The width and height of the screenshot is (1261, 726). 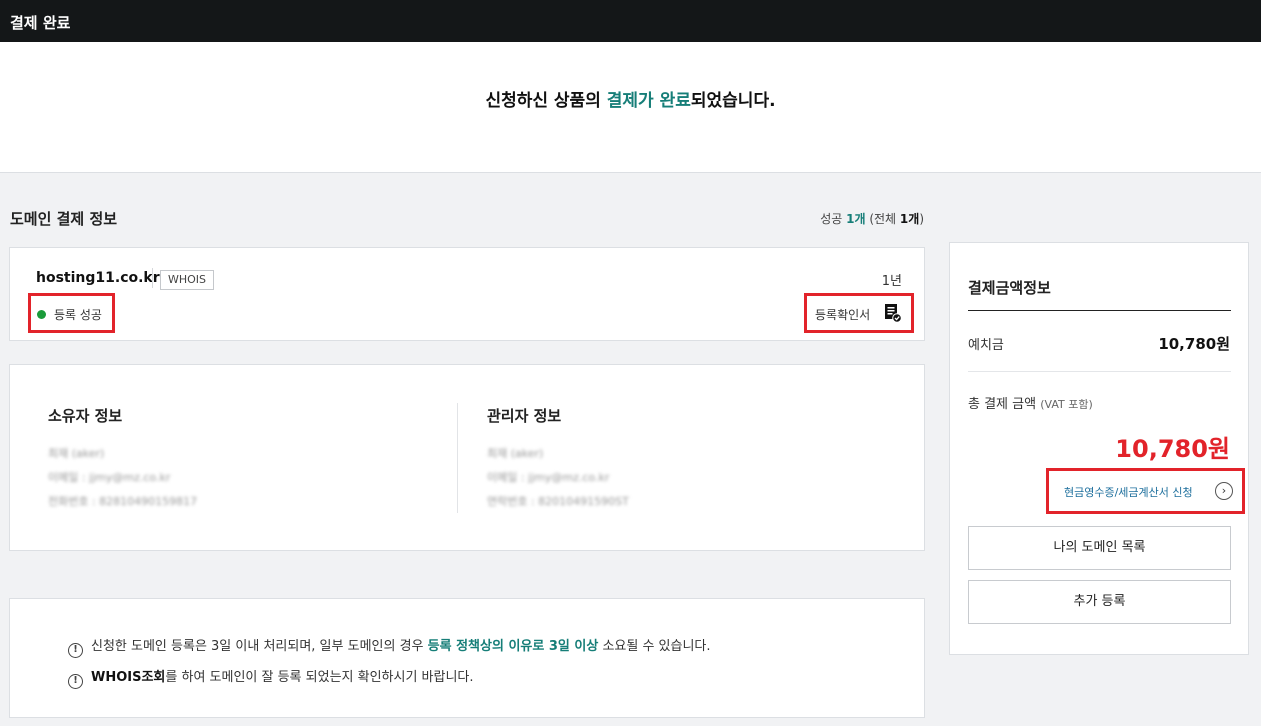 What do you see at coordinates (1009, 288) in the screenshot?
I see `payment-title: 결제금액정보` at bounding box center [1009, 288].